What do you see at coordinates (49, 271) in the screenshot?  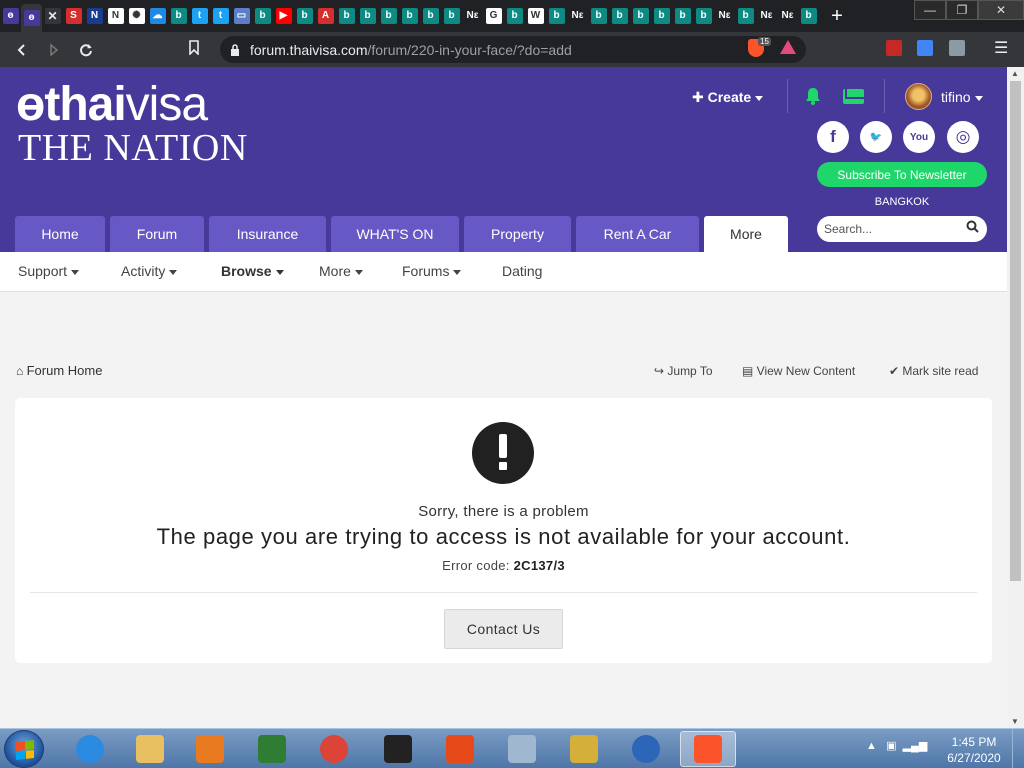 I see `subnav-support: Support` at bounding box center [49, 271].